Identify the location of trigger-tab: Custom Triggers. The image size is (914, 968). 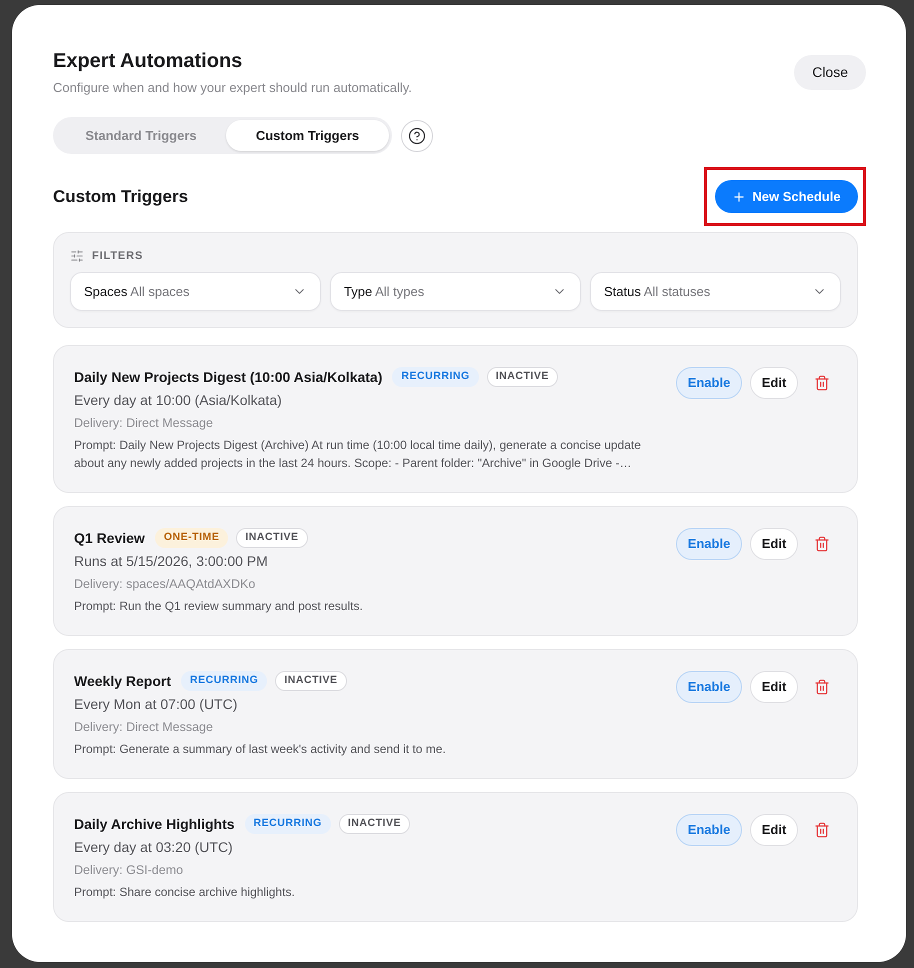
(307, 135).